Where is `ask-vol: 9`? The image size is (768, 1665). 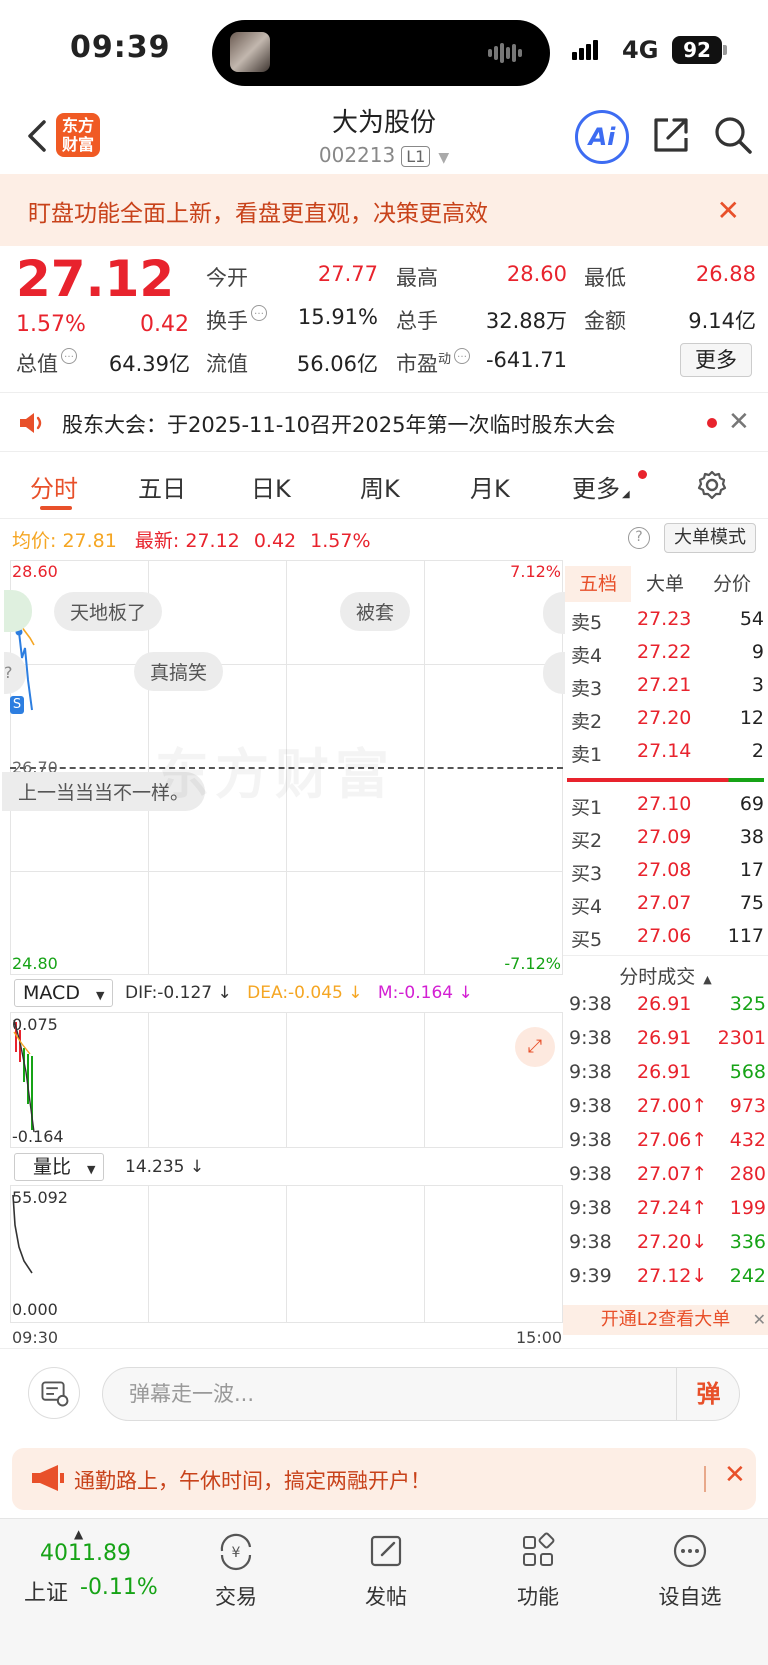 ask-vol: 9 is located at coordinates (757, 652).